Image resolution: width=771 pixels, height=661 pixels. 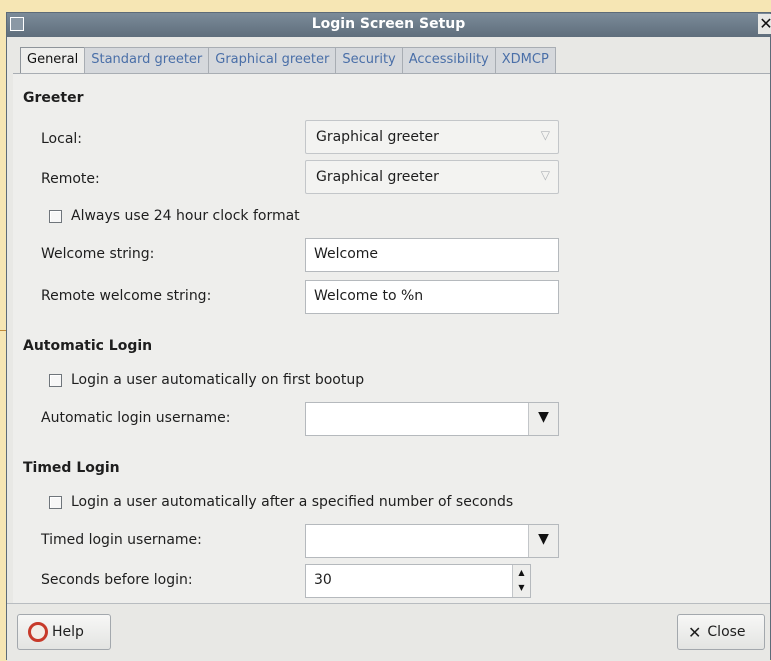 I want to click on seconds-before-login-spinner: 30 ▲ ▼, so click(x=418, y=581).